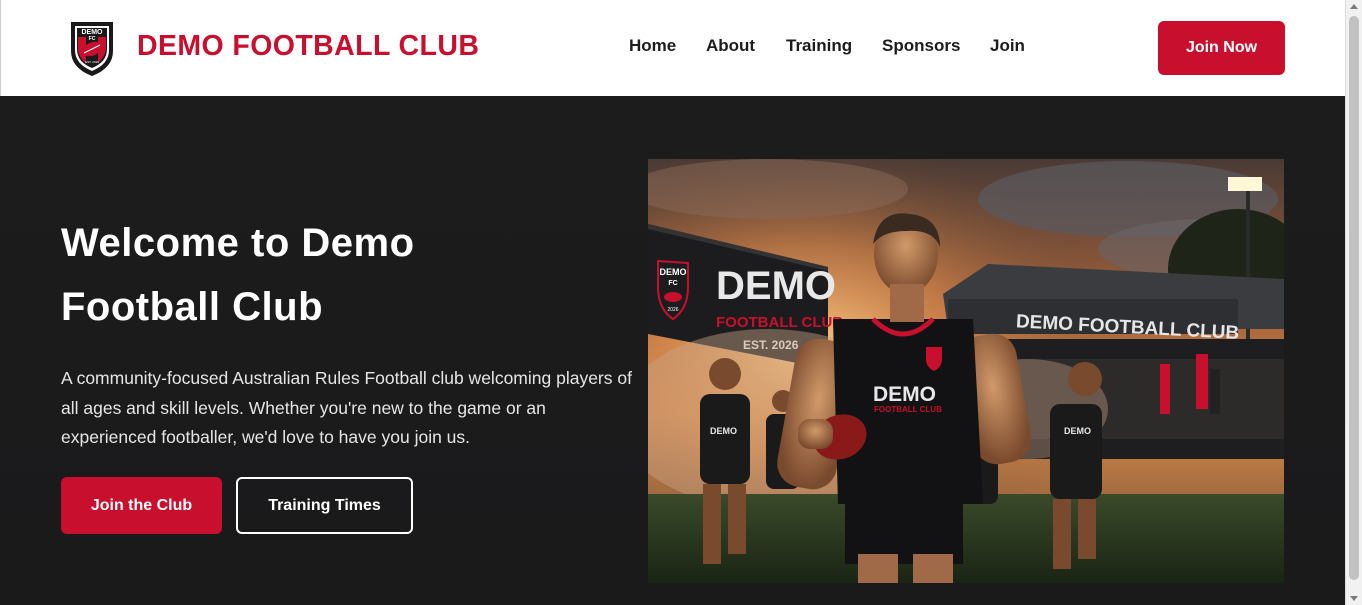  What do you see at coordinates (1354, 6) in the screenshot?
I see `scroll-up-arrow-icon` at bounding box center [1354, 6].